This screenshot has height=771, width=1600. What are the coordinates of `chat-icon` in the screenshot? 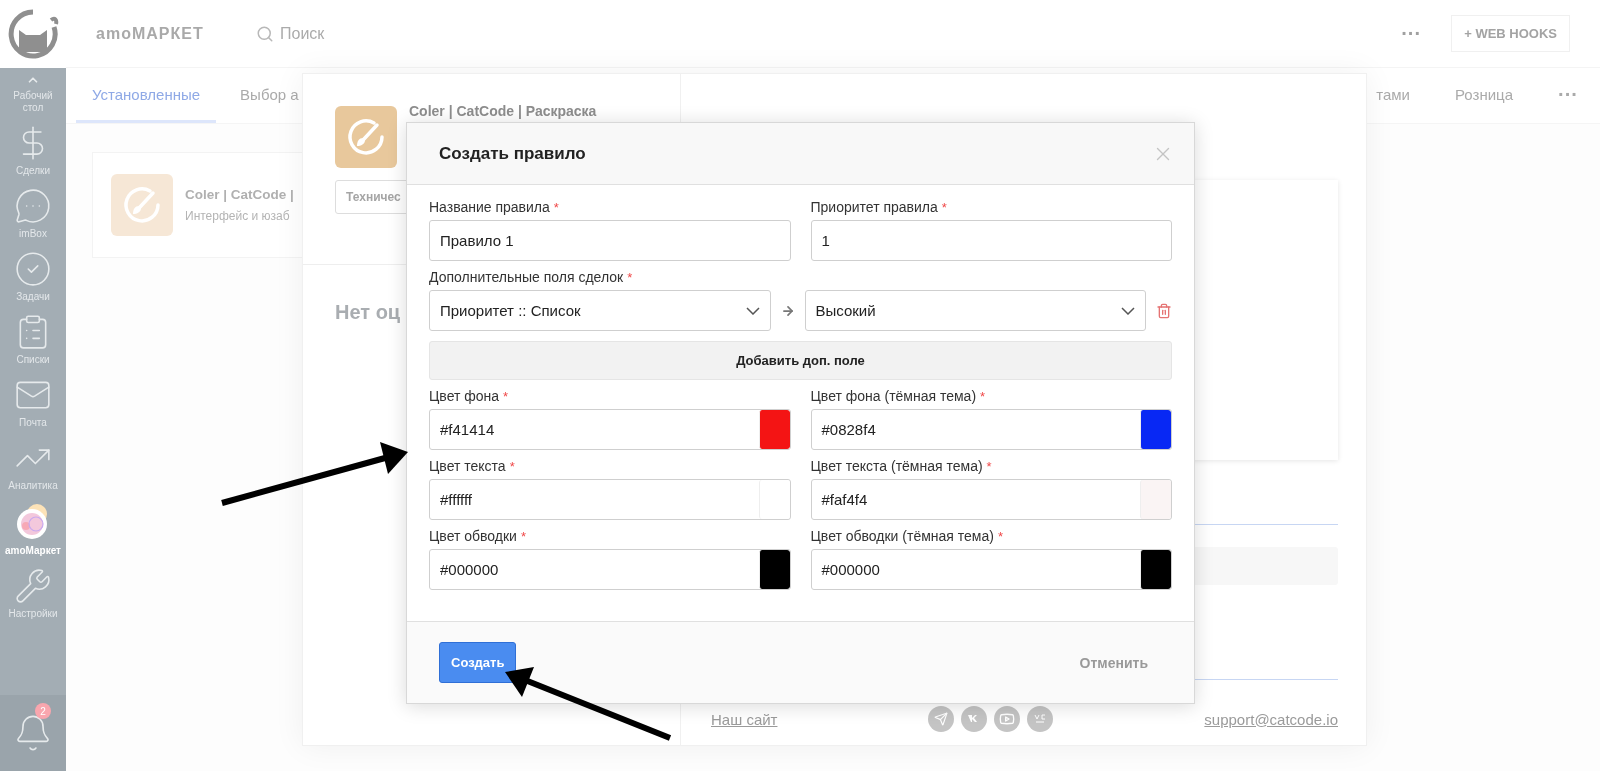 It's located at (33, 206).